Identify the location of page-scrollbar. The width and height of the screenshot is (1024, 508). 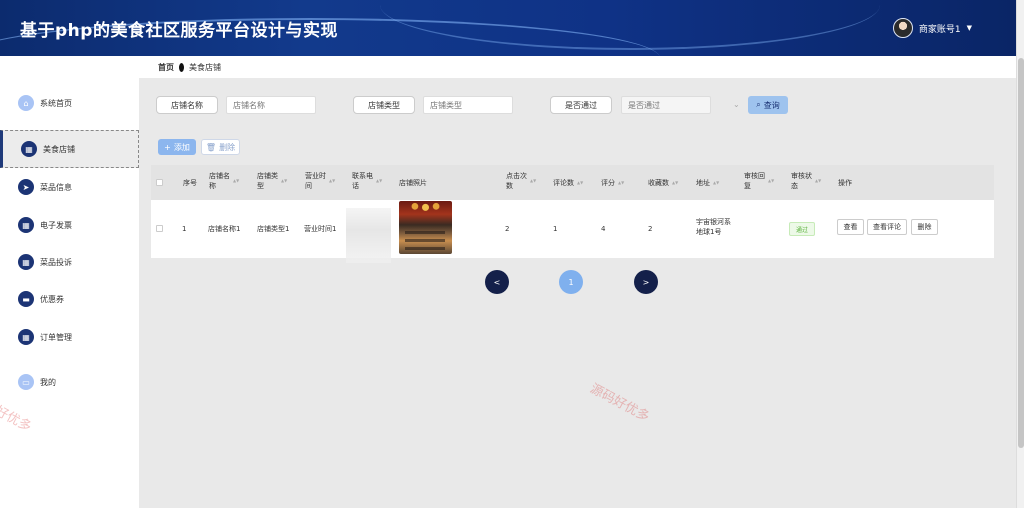
(1020, 254).